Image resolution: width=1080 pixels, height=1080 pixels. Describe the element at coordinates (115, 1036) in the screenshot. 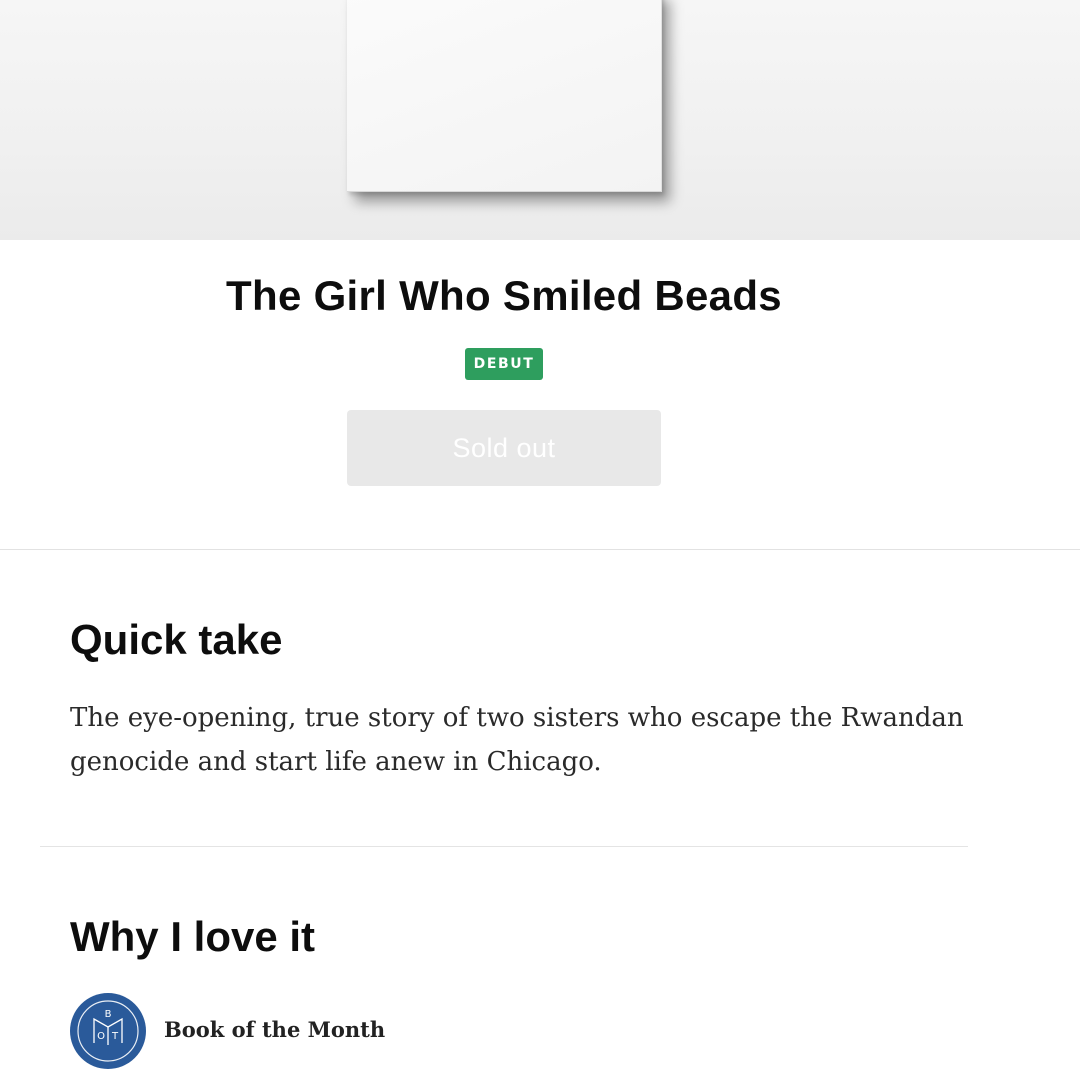

I see `logo-letter-t: T` at that location.